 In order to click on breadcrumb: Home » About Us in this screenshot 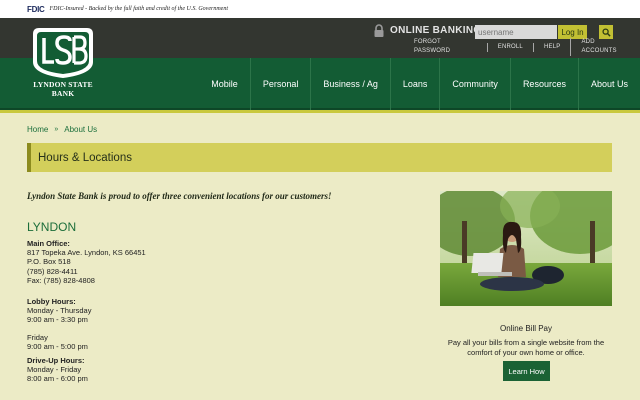, I will do `click(62, 129)`.